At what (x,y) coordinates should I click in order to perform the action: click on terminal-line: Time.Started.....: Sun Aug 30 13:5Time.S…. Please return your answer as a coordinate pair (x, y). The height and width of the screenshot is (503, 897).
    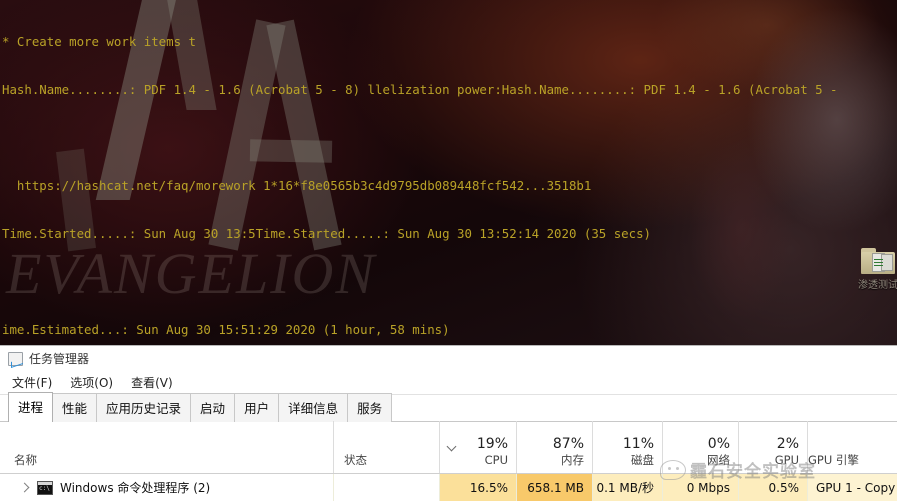
    Looking at the image, I should click on (327, 233).